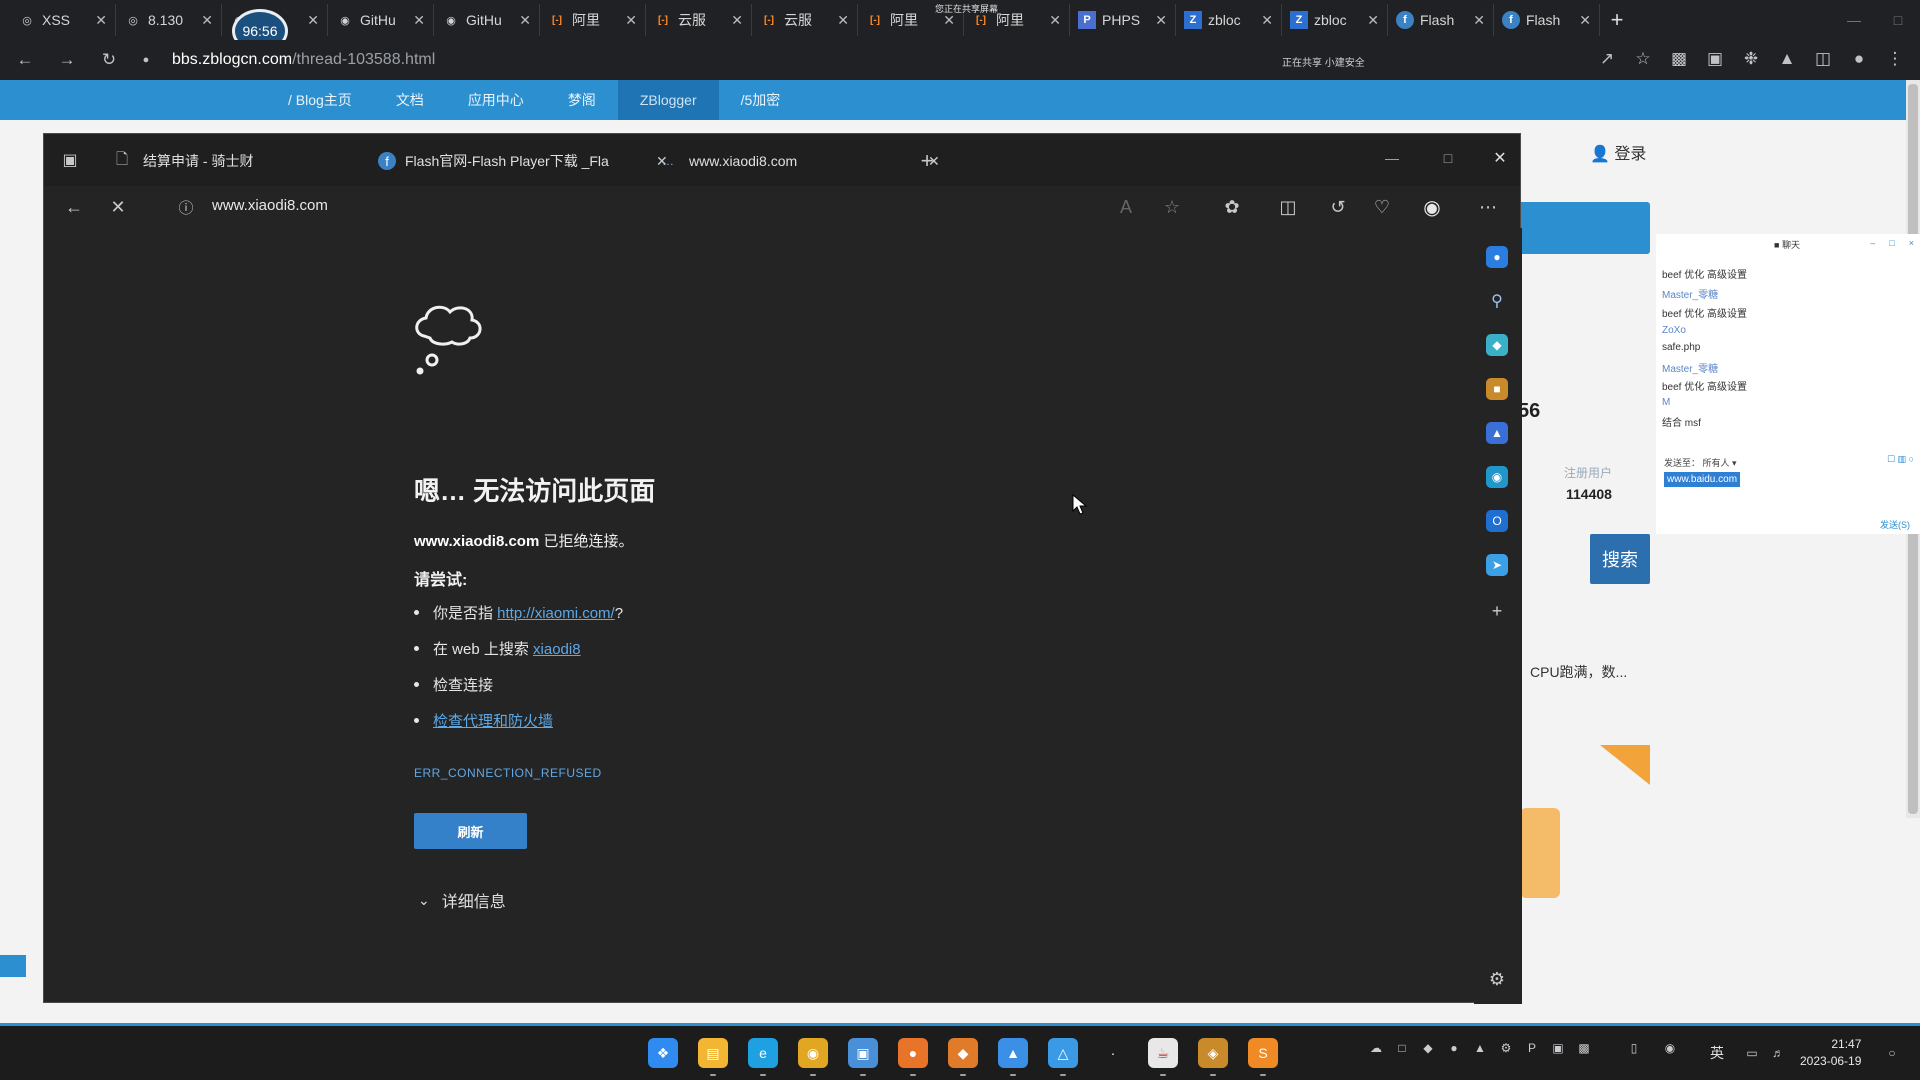 This screenshot has height=1080, width=1920. Describe the element at coordinates (1618, 152) in the screenshot. I see `login-link: 👤 登录` at that location.